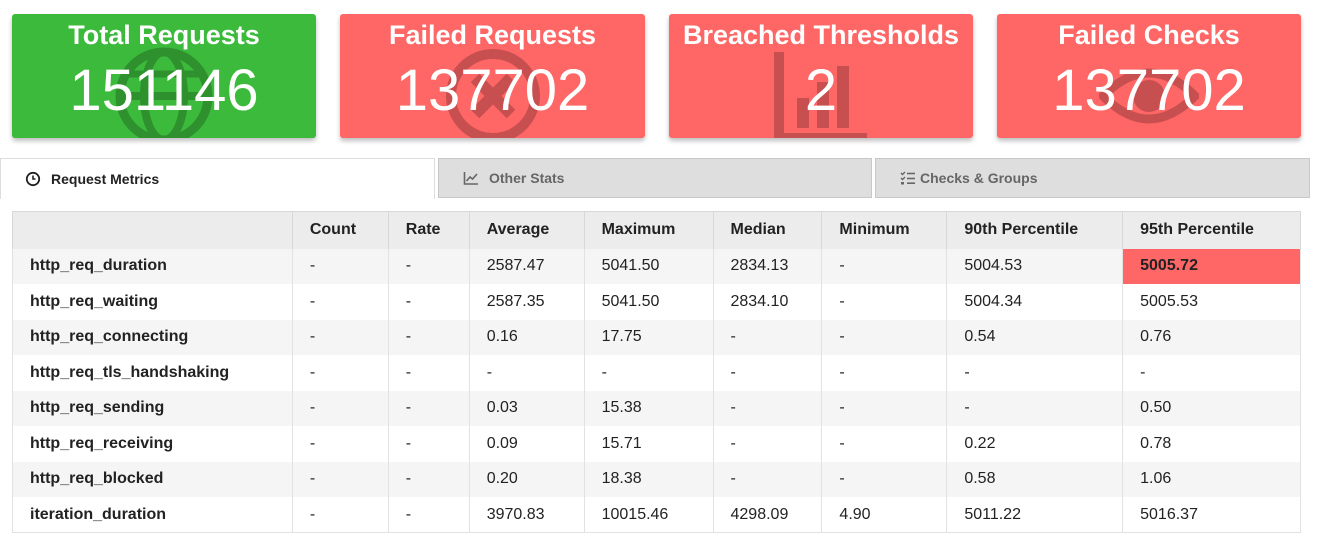 The image size is (1320, 547). I want to click on card-value: 2, so click(821, 90).